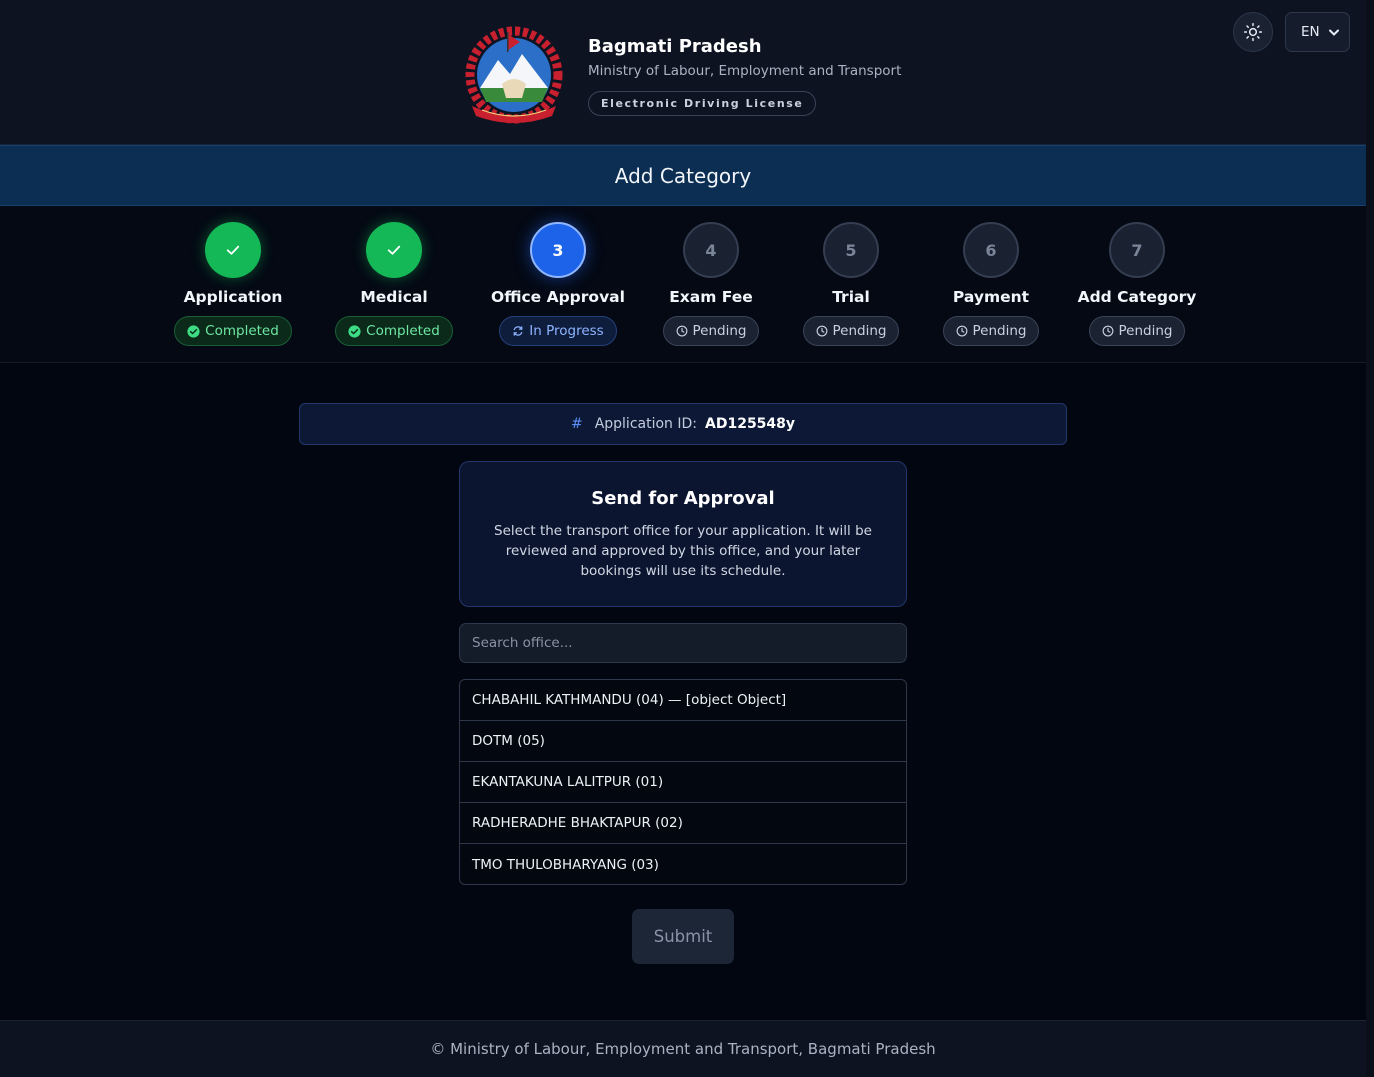  What do you see at coordinates (558, 250) in the screenshot?
I see `step-circle-current: 3` at bounding box center [558, 250].